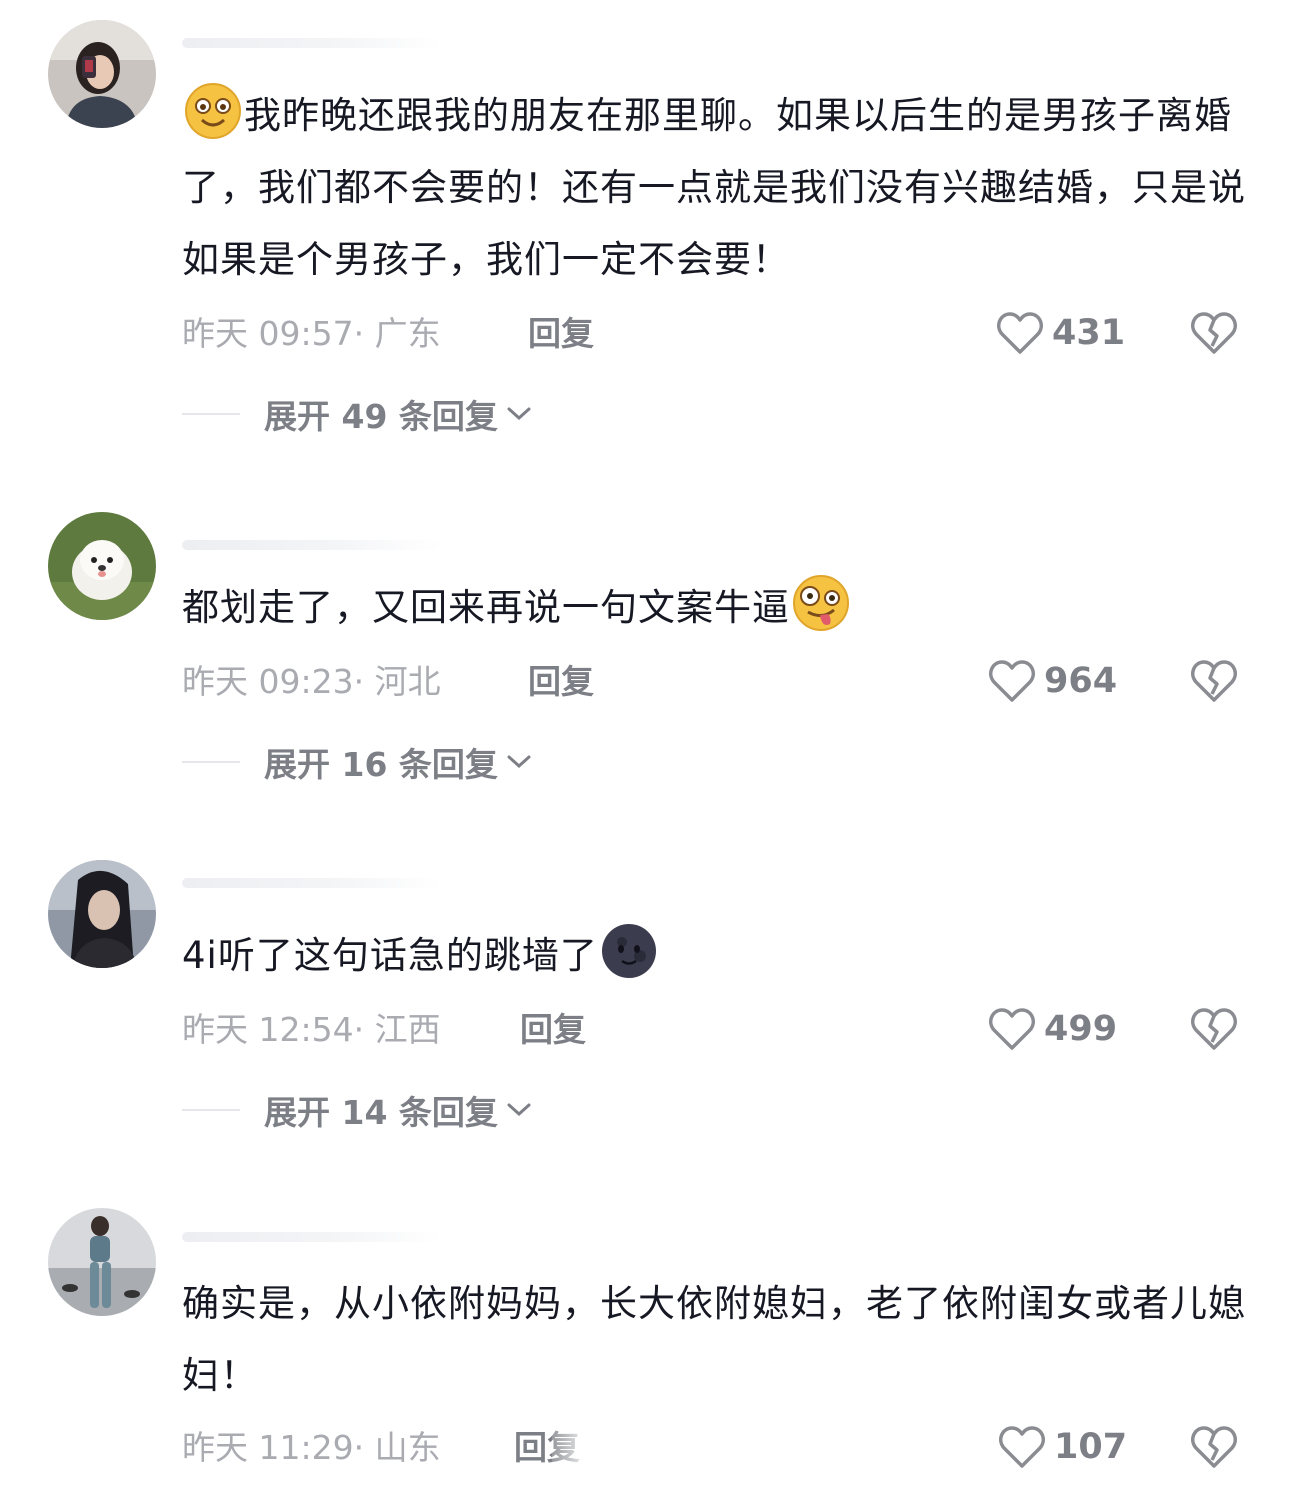  I want to click on like-button: 499, so click(1052, 1029).